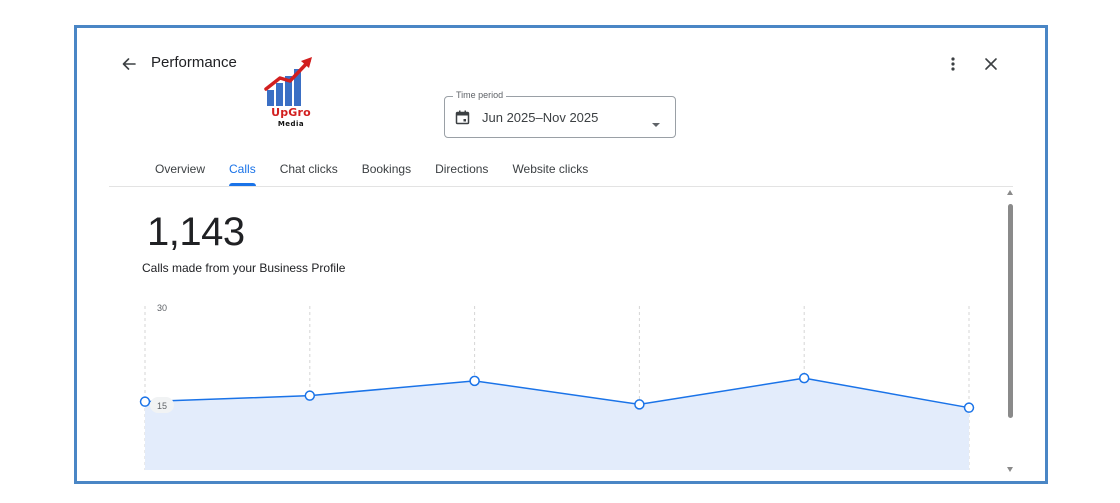  What do you see at coordinates (480, 95) in the screenshot?
I see `time-period-label: Time period` at bounding box center [480, 95].